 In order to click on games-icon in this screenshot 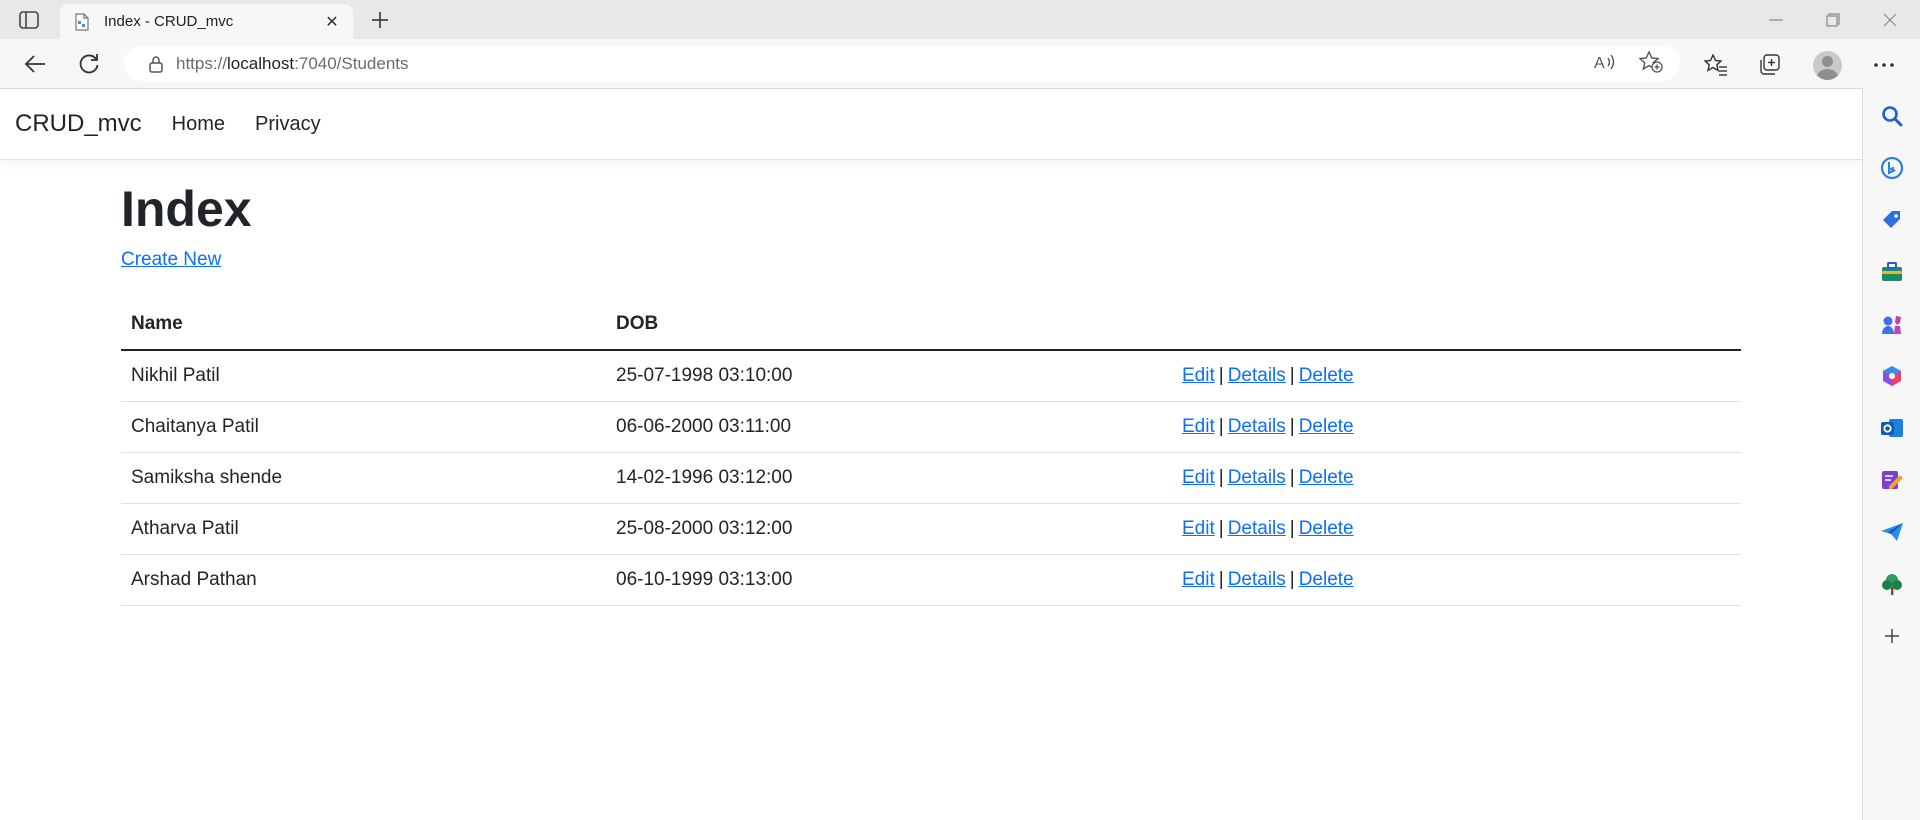, I will do `click(1892, 324)`.